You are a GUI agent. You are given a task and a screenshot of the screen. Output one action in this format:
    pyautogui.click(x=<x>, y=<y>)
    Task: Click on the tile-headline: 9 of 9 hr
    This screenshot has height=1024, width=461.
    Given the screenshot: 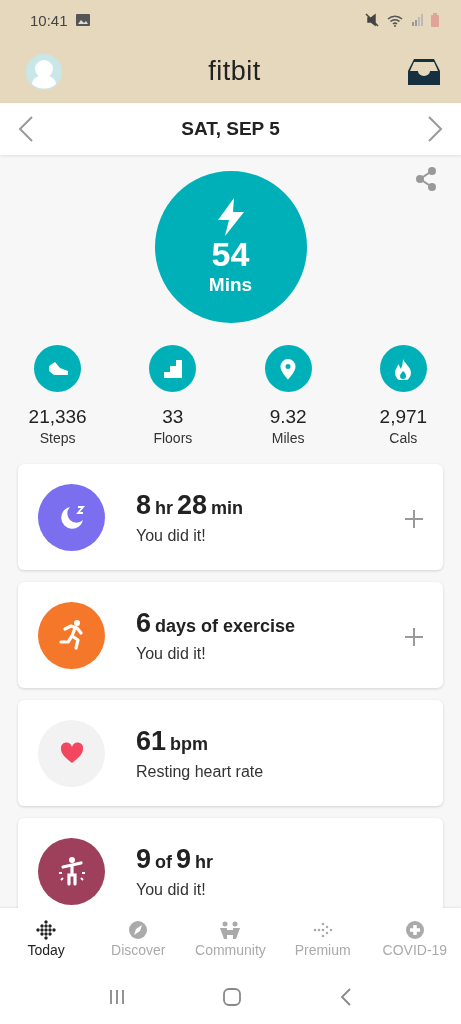 What is the action you would take?
    pyautogui.click(x=175, y=859)
    